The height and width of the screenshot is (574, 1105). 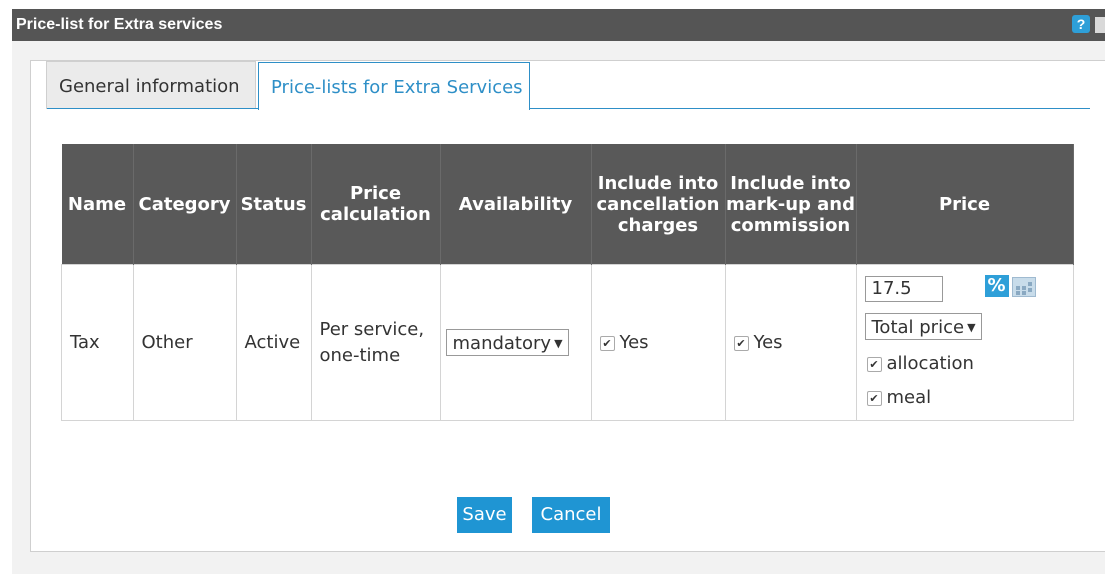 I want to click on cancel-button: Cancel, so click(x=571, y=515).